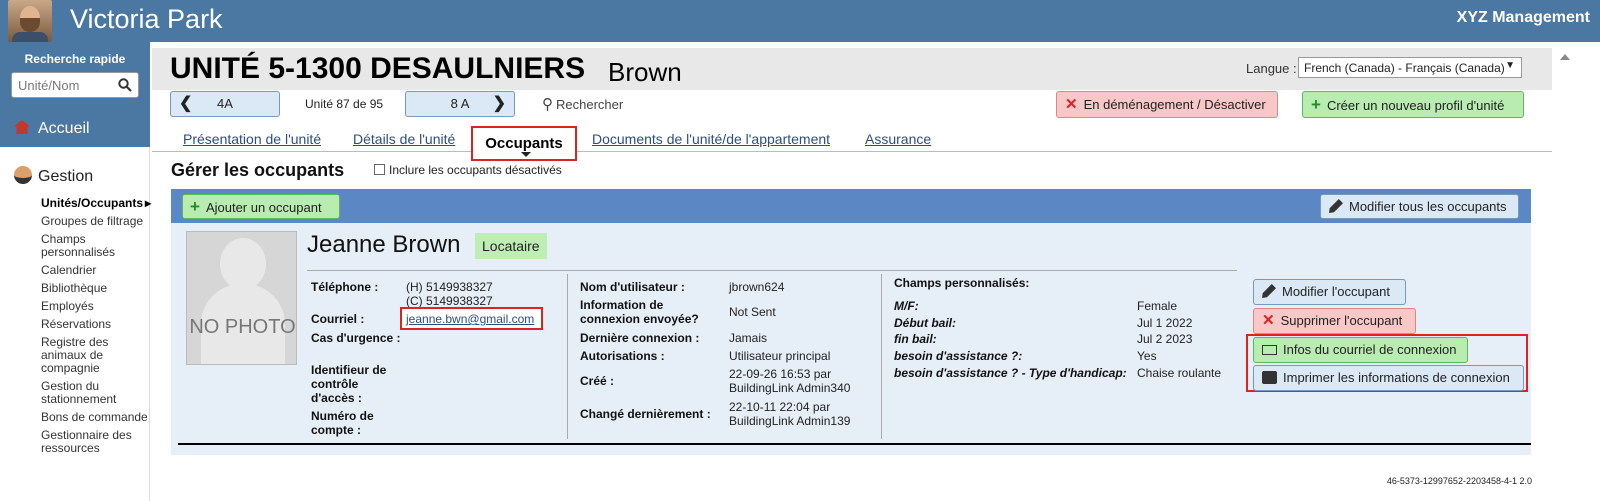  What do you see at coordinates (96, 442) in the screenshot?
I see `sidebar-item-resources: Gestionnaire des ressources` at bounding box center [96, 442].